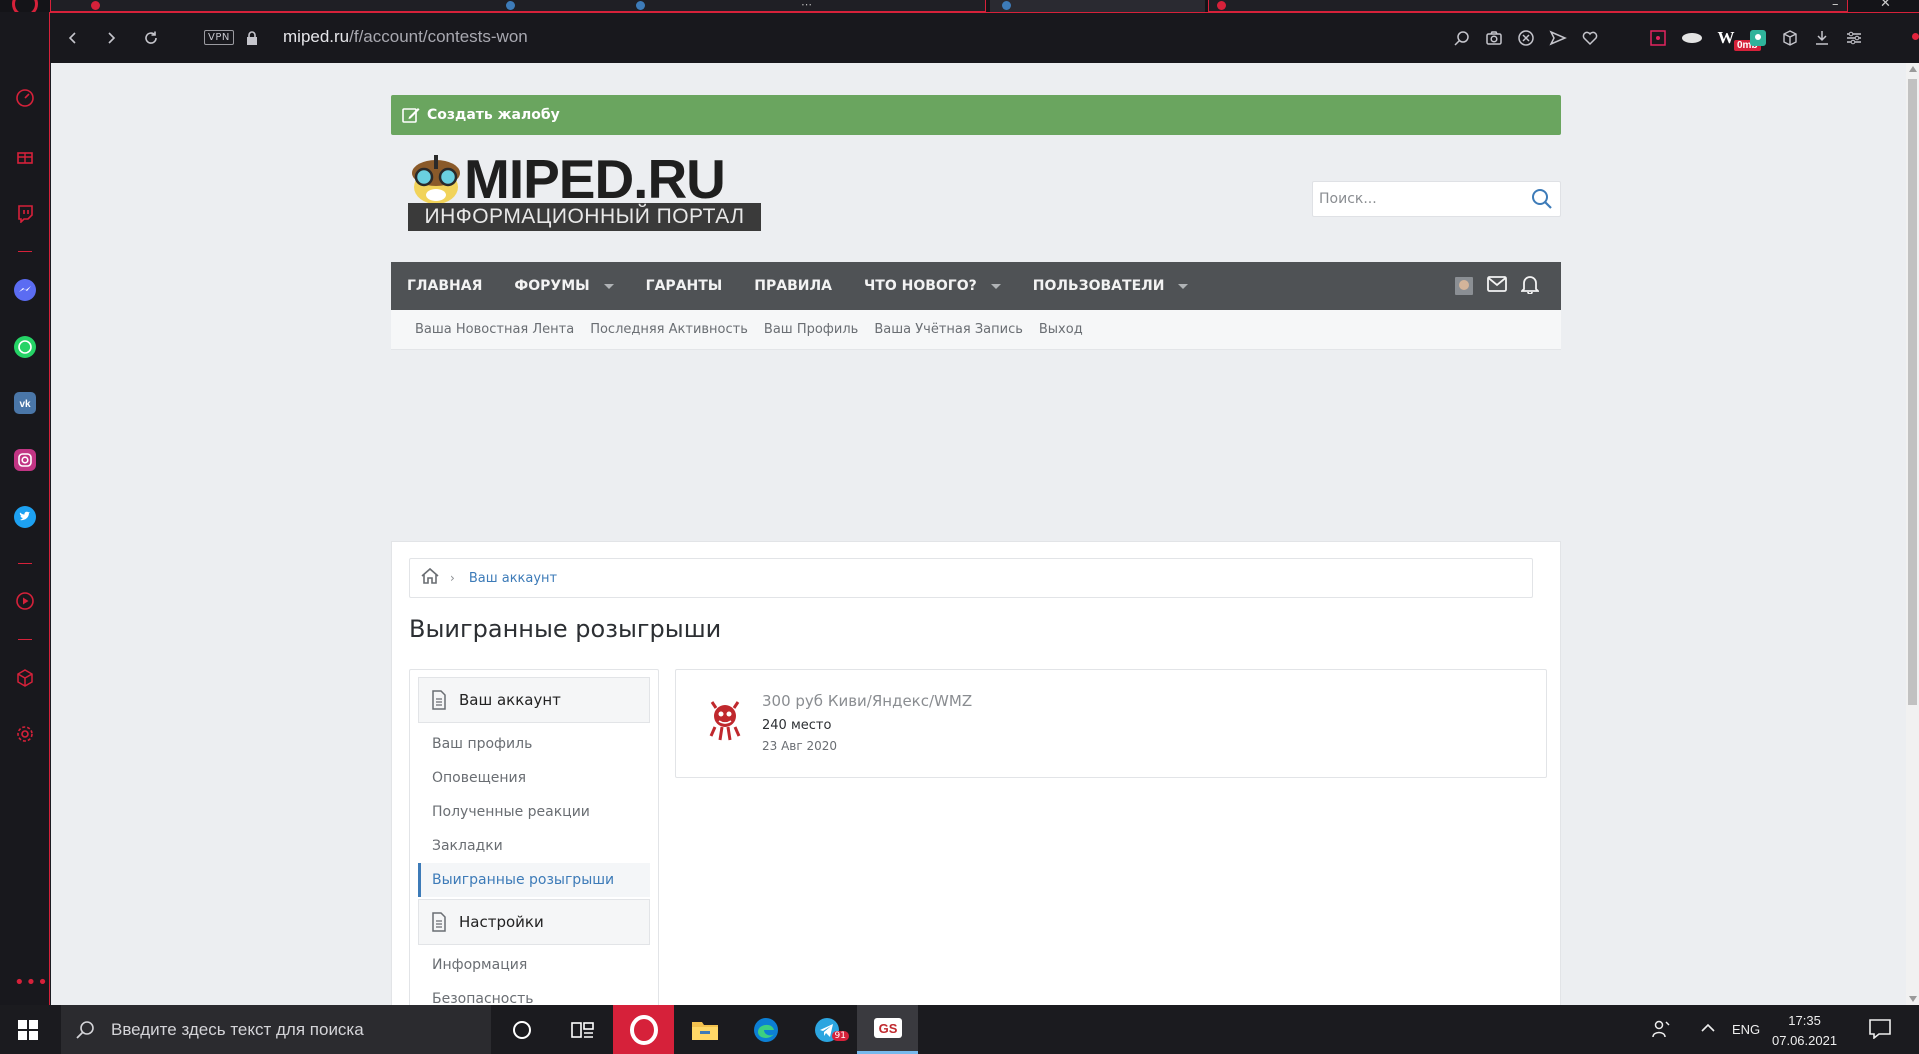 The height and width of the screenshot is (1054, 1919). I want to click on search-input, so click(1413, 199).